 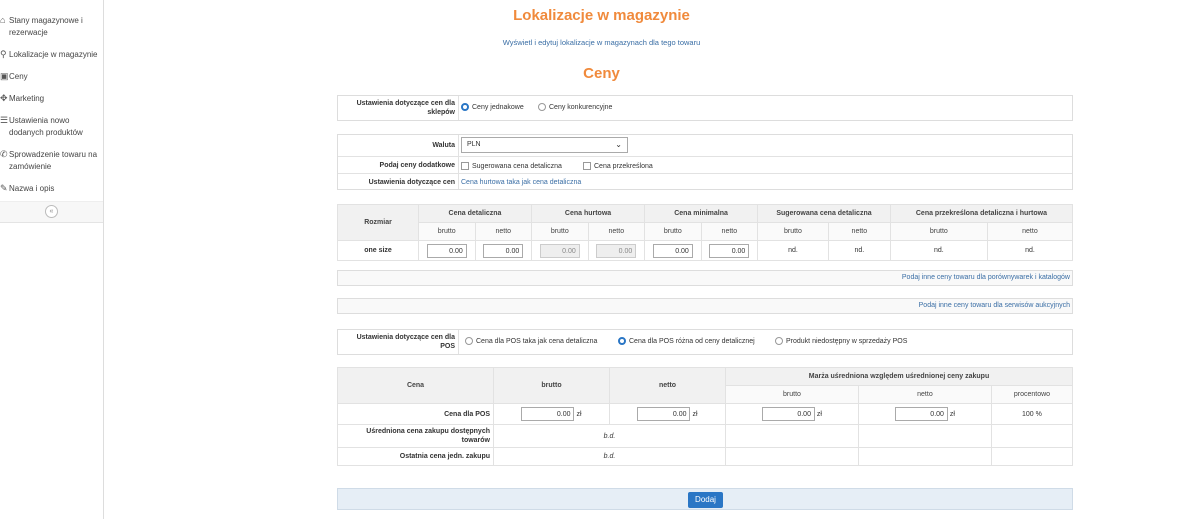 I want to click on radio-label: Ceny konkurencyjne, so click(x=581, y=107).